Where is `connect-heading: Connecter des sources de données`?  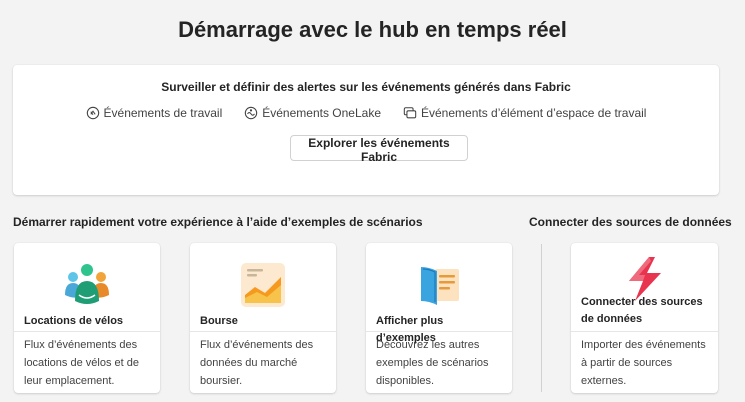 connect-heading: Connecter des sources de données is located at coordinates (630, 222).